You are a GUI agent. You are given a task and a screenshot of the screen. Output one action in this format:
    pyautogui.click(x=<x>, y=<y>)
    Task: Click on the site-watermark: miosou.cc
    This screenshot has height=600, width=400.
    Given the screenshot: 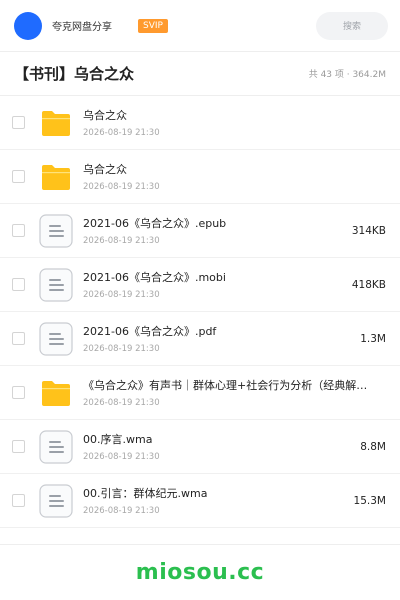 What is the action you would take?
    pyautogui.click(x=200, y=572)
    